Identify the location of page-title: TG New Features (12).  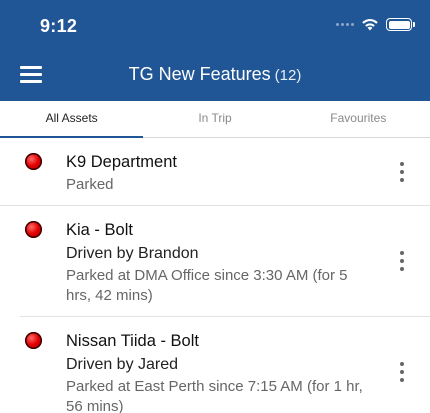
(215, 74).